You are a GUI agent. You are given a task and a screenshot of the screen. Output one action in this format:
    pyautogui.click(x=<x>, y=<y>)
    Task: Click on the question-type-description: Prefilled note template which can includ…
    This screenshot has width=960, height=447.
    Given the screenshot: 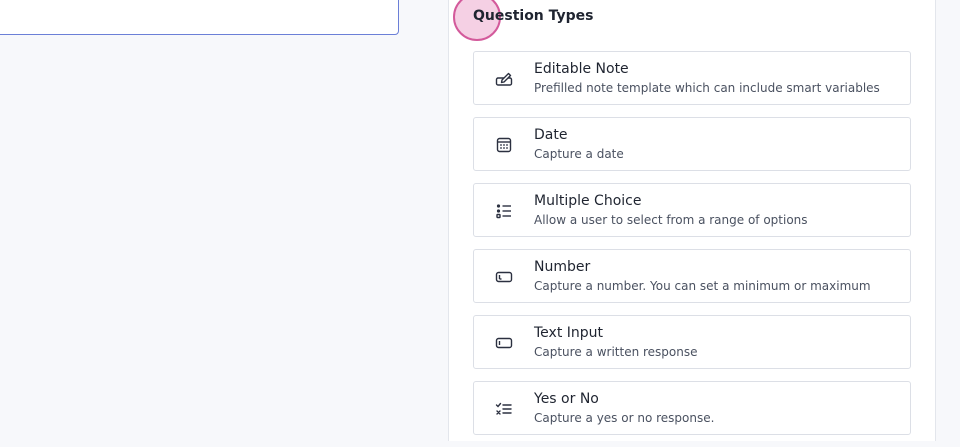 What is the action you would take?
    pyautogui.click(x=707, y=88)
    